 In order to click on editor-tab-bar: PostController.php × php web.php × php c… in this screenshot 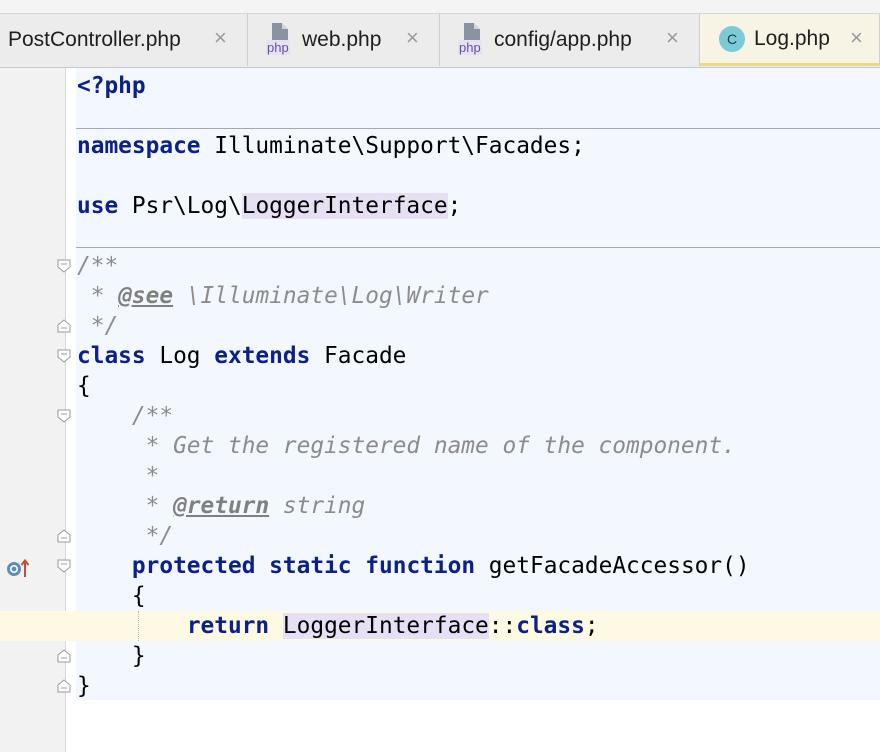, I will do `click(440, 34)`.